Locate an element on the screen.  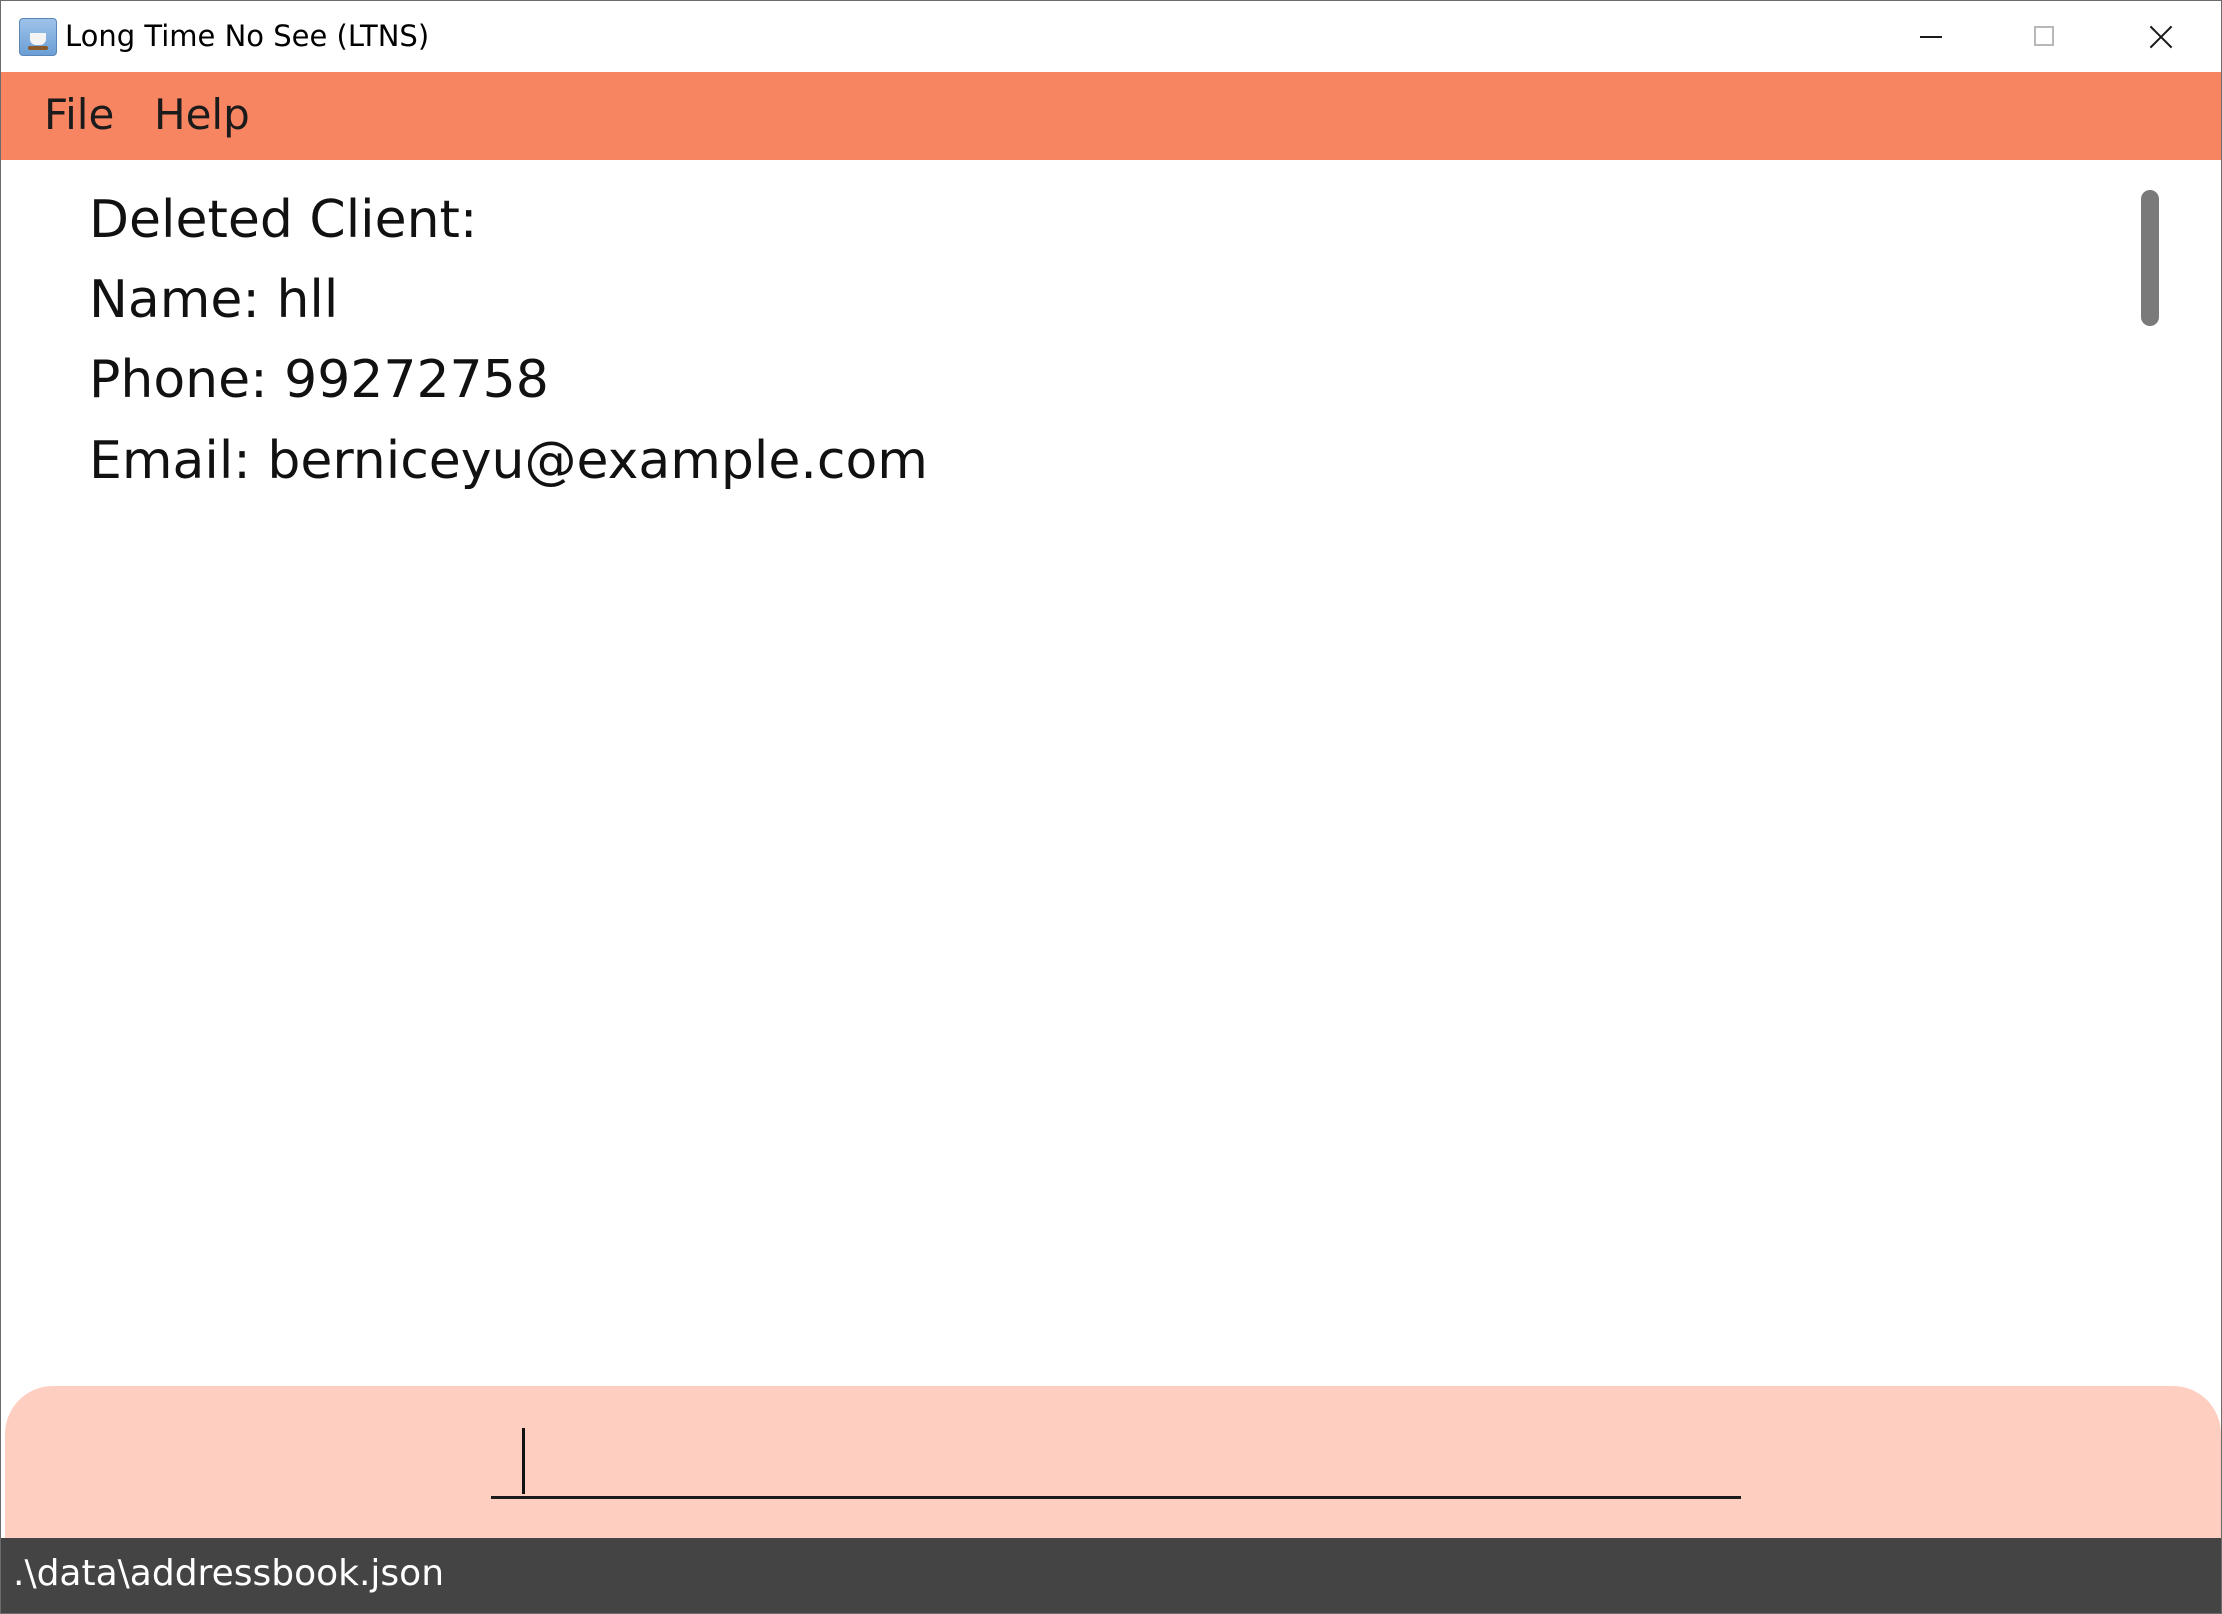
command-input is located at coordinates (1116, 1459).